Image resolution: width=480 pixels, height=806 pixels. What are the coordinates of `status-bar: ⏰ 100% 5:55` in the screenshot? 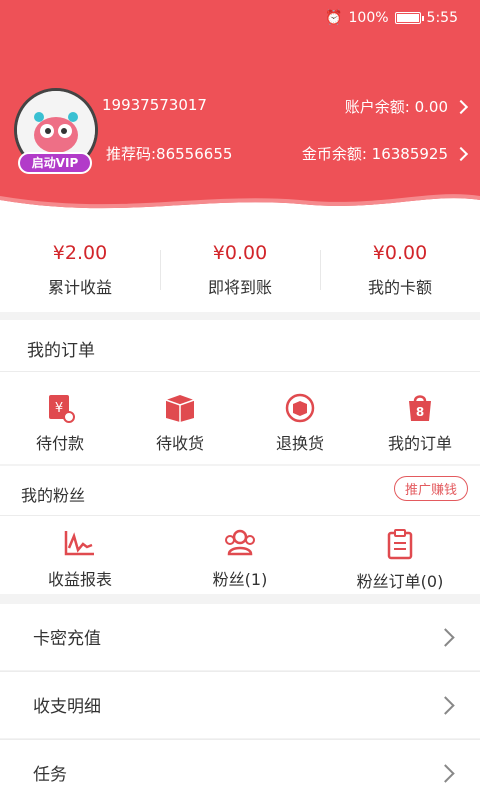 It's located at (391, 18).